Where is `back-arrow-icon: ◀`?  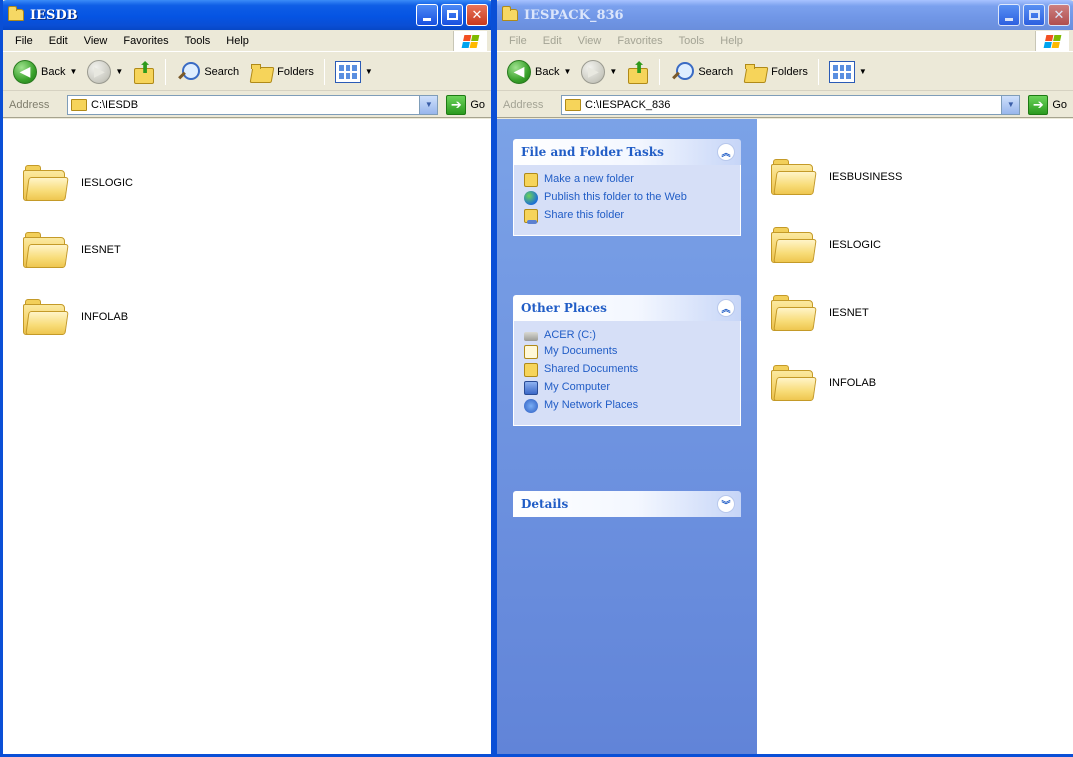 back-arrow-icon: ◀ is located at coordinates (25, 71).